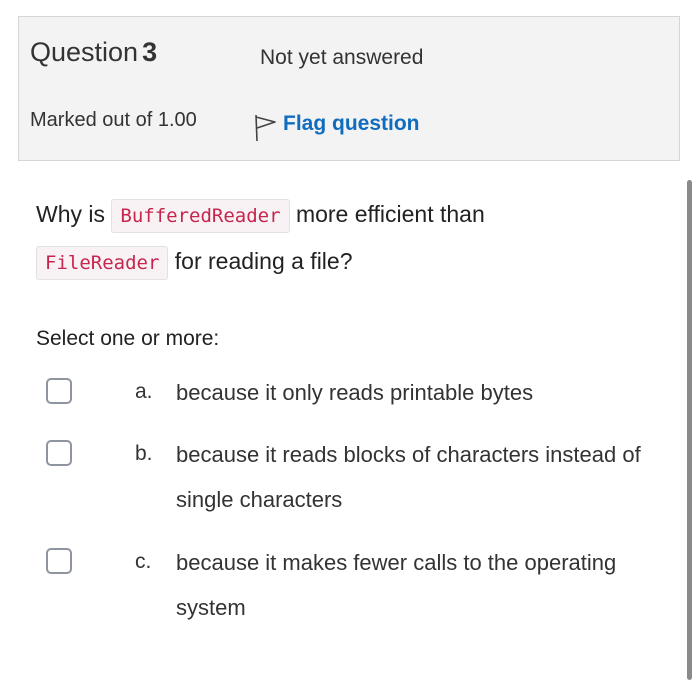  I want to click on question-label: Question, so click(84, 52).